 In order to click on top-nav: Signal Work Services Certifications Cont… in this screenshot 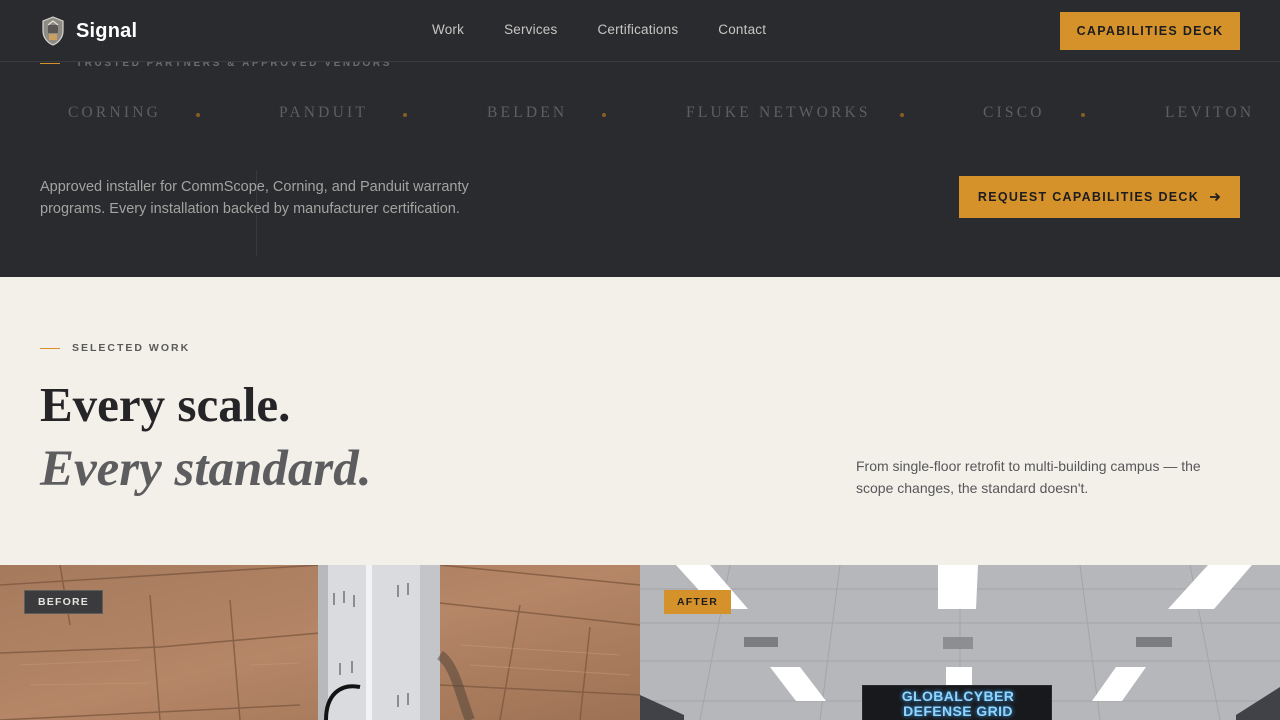, I will do `click(640, 31)`.